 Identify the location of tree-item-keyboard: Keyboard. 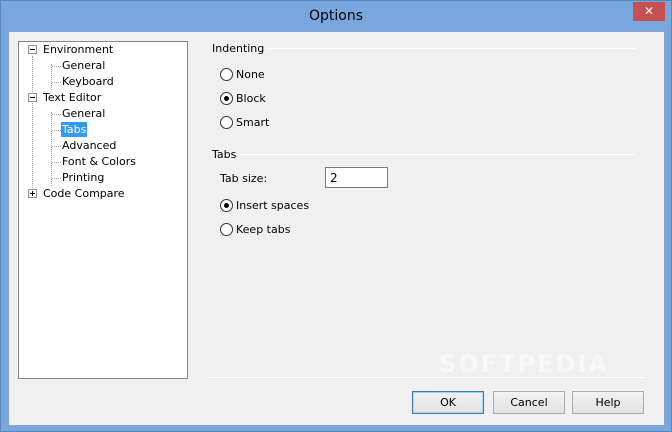
(103, 82).